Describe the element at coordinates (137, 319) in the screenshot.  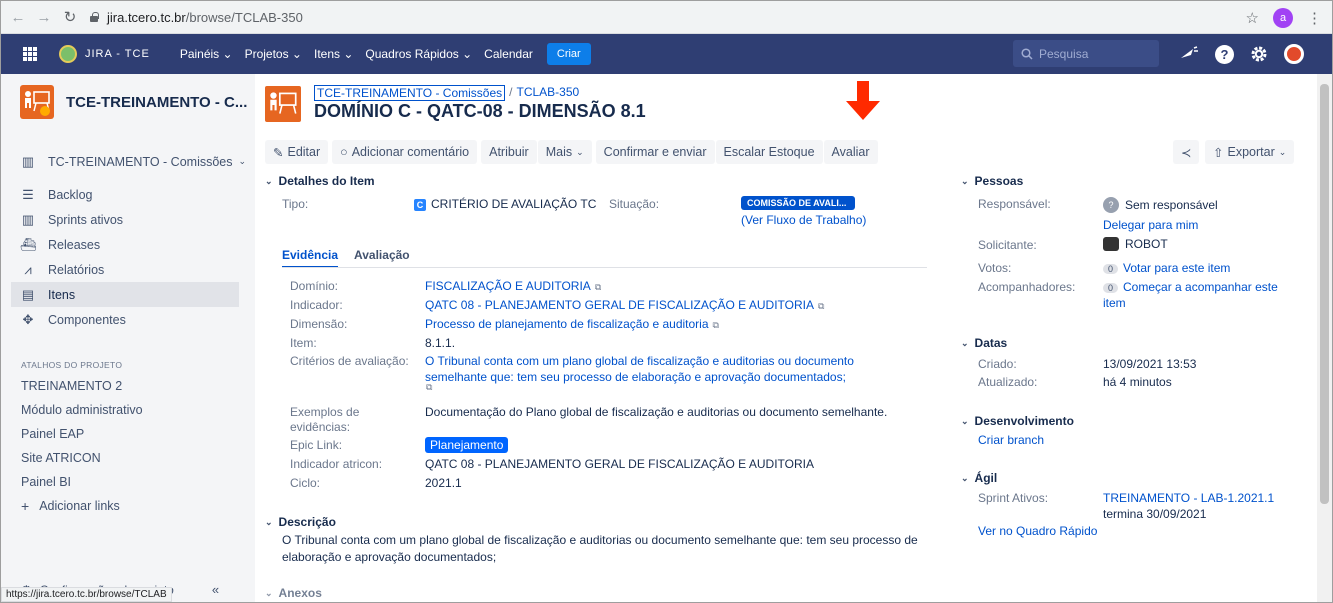
I see `sidebar-item-components: ✥ Componentes` at that location.